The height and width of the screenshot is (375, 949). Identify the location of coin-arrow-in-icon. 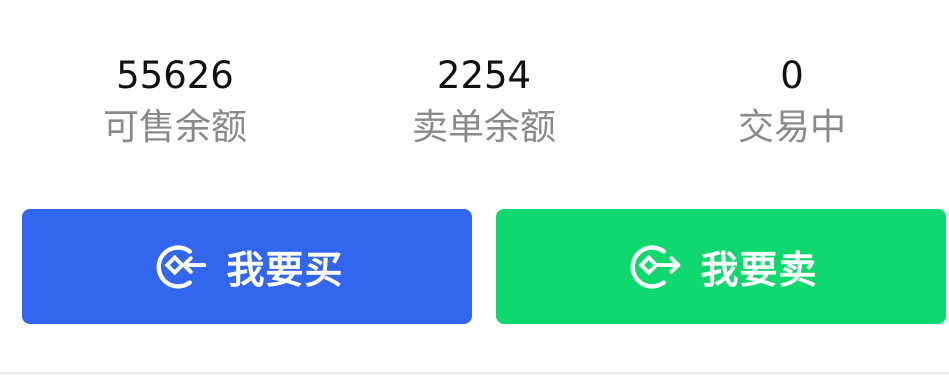
(182, 266).